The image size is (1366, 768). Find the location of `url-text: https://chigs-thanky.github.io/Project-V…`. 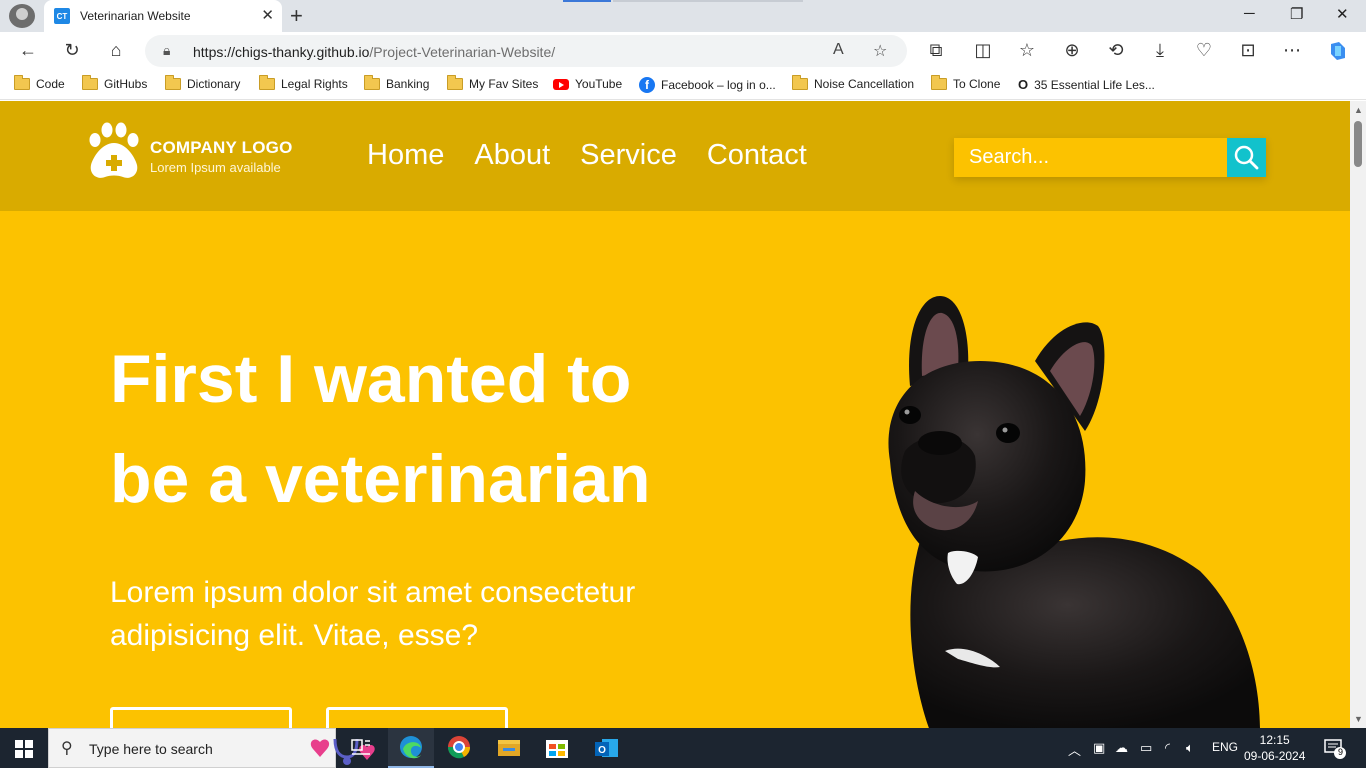

url-text: https://chigs-thanky.github.io/Project-V… is located at coordinates (374, 52).